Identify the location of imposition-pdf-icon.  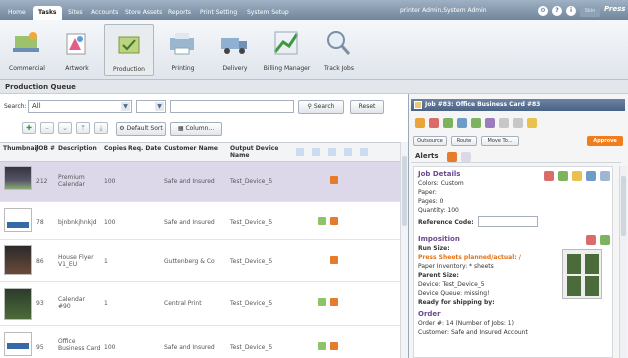
(591, 240).